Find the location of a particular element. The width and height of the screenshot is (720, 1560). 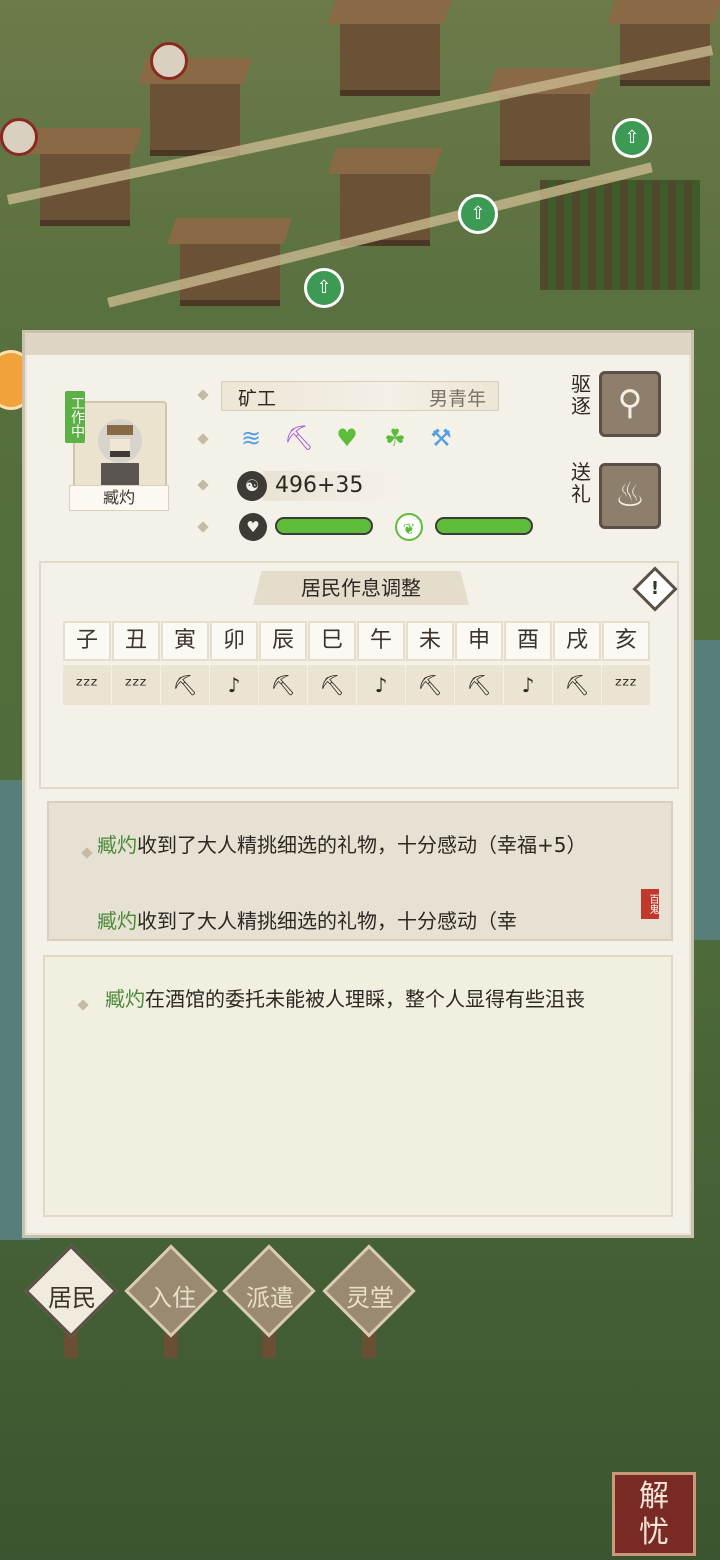

coin-icon: ☯ is located at coordinates (252, 486).